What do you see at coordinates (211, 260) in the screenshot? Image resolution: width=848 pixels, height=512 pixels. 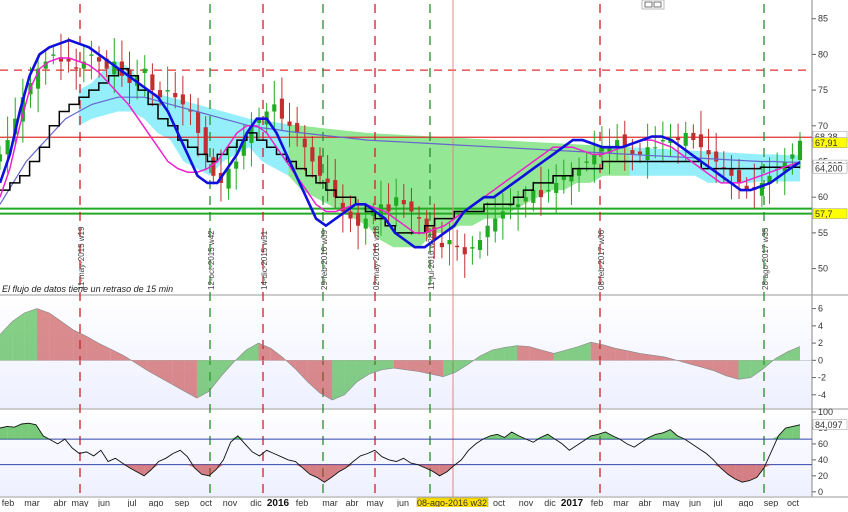 I see `vertical-label-1: 12-oct-2015 w42` at bounding box center [211, 260].